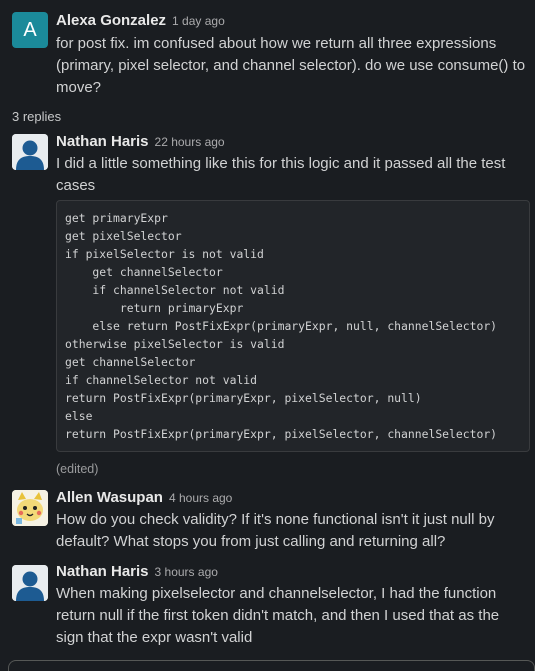  What do you see at coordinates (271, 665) in the screenshot?
I see `message-composer` at bounding box center [271, 665].